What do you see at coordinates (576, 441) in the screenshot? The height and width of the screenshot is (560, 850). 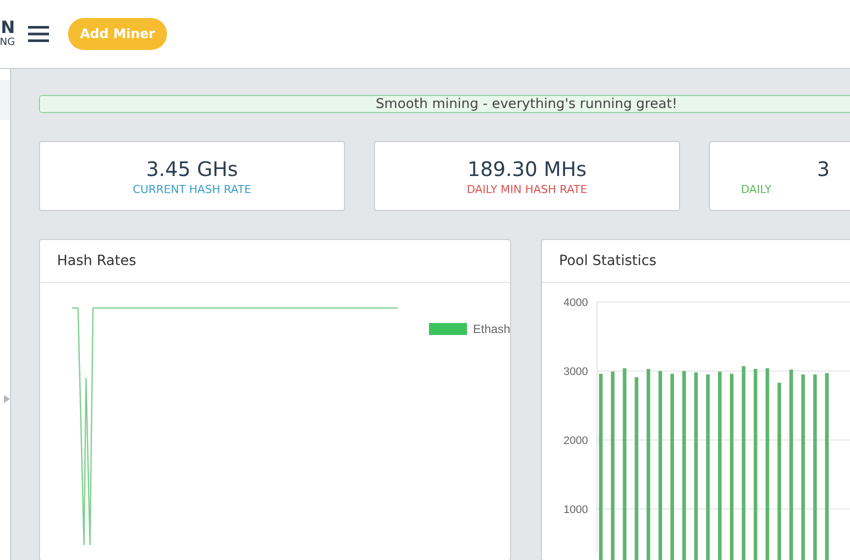 I see `axis-tick-label: 2000` at bounding box center [576, 441].